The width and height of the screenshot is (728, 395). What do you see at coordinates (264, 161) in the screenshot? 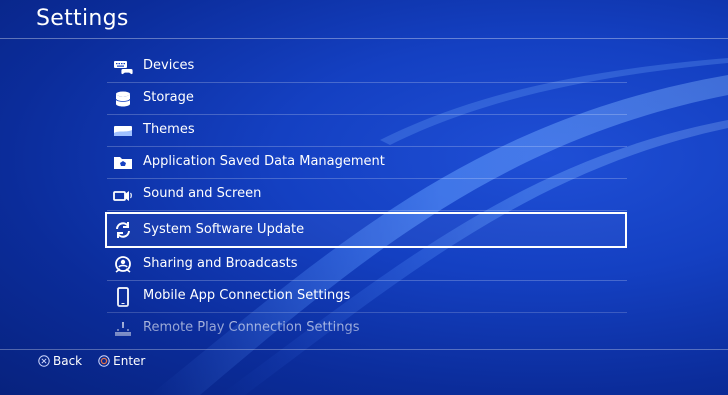
I see `menu-item-label: Application Saved Data Management` at bounding box center [264, 161].